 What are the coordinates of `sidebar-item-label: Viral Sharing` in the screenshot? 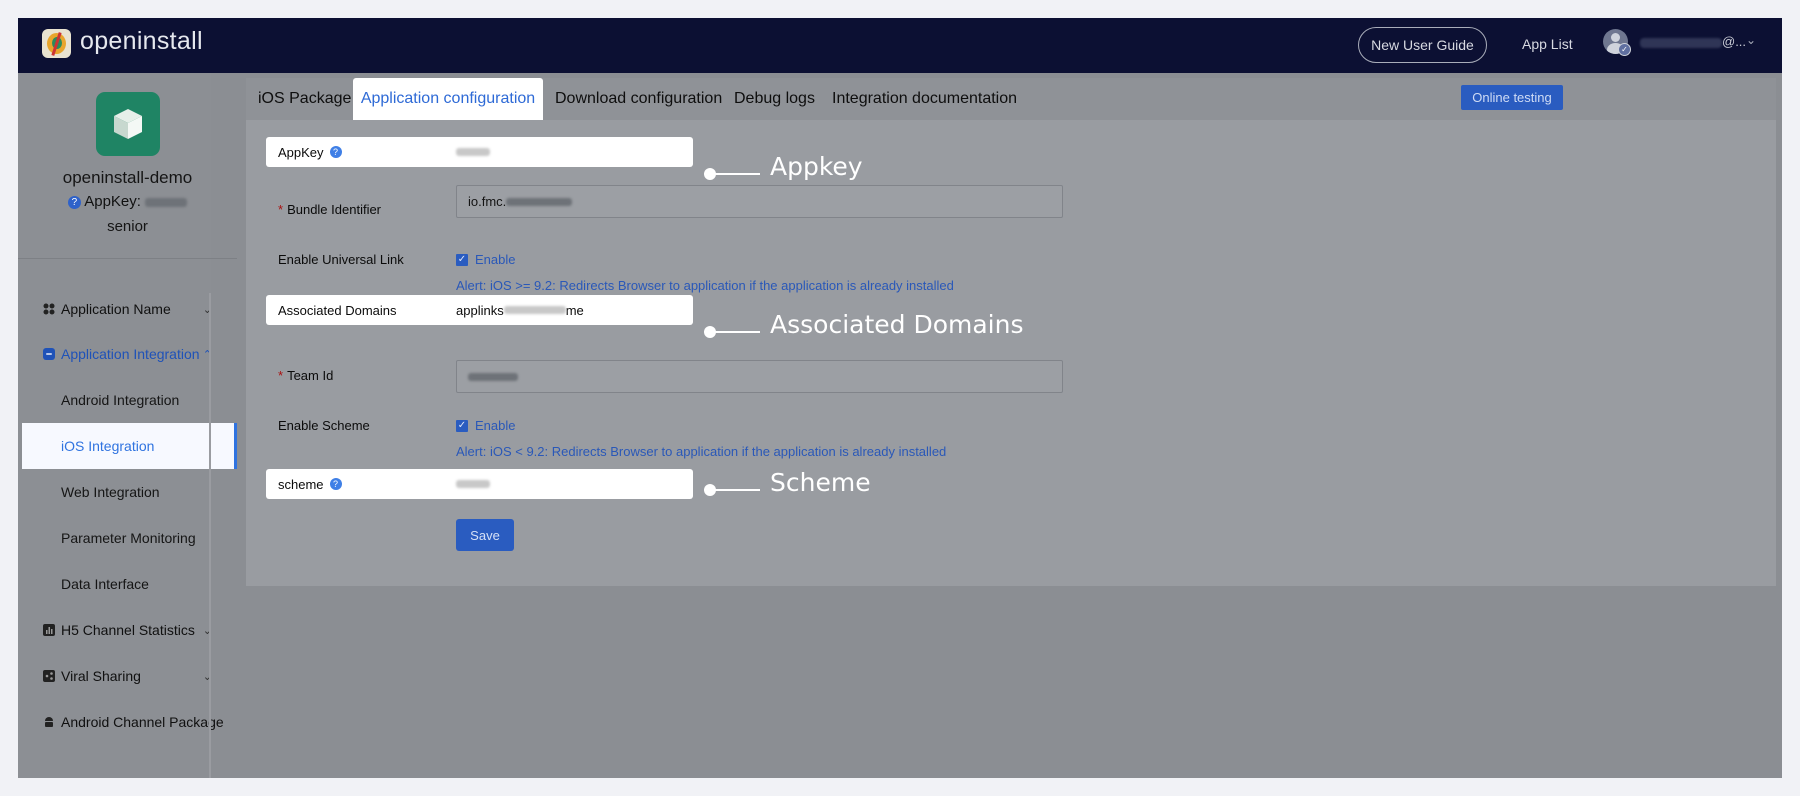 It's located at (101, 676).